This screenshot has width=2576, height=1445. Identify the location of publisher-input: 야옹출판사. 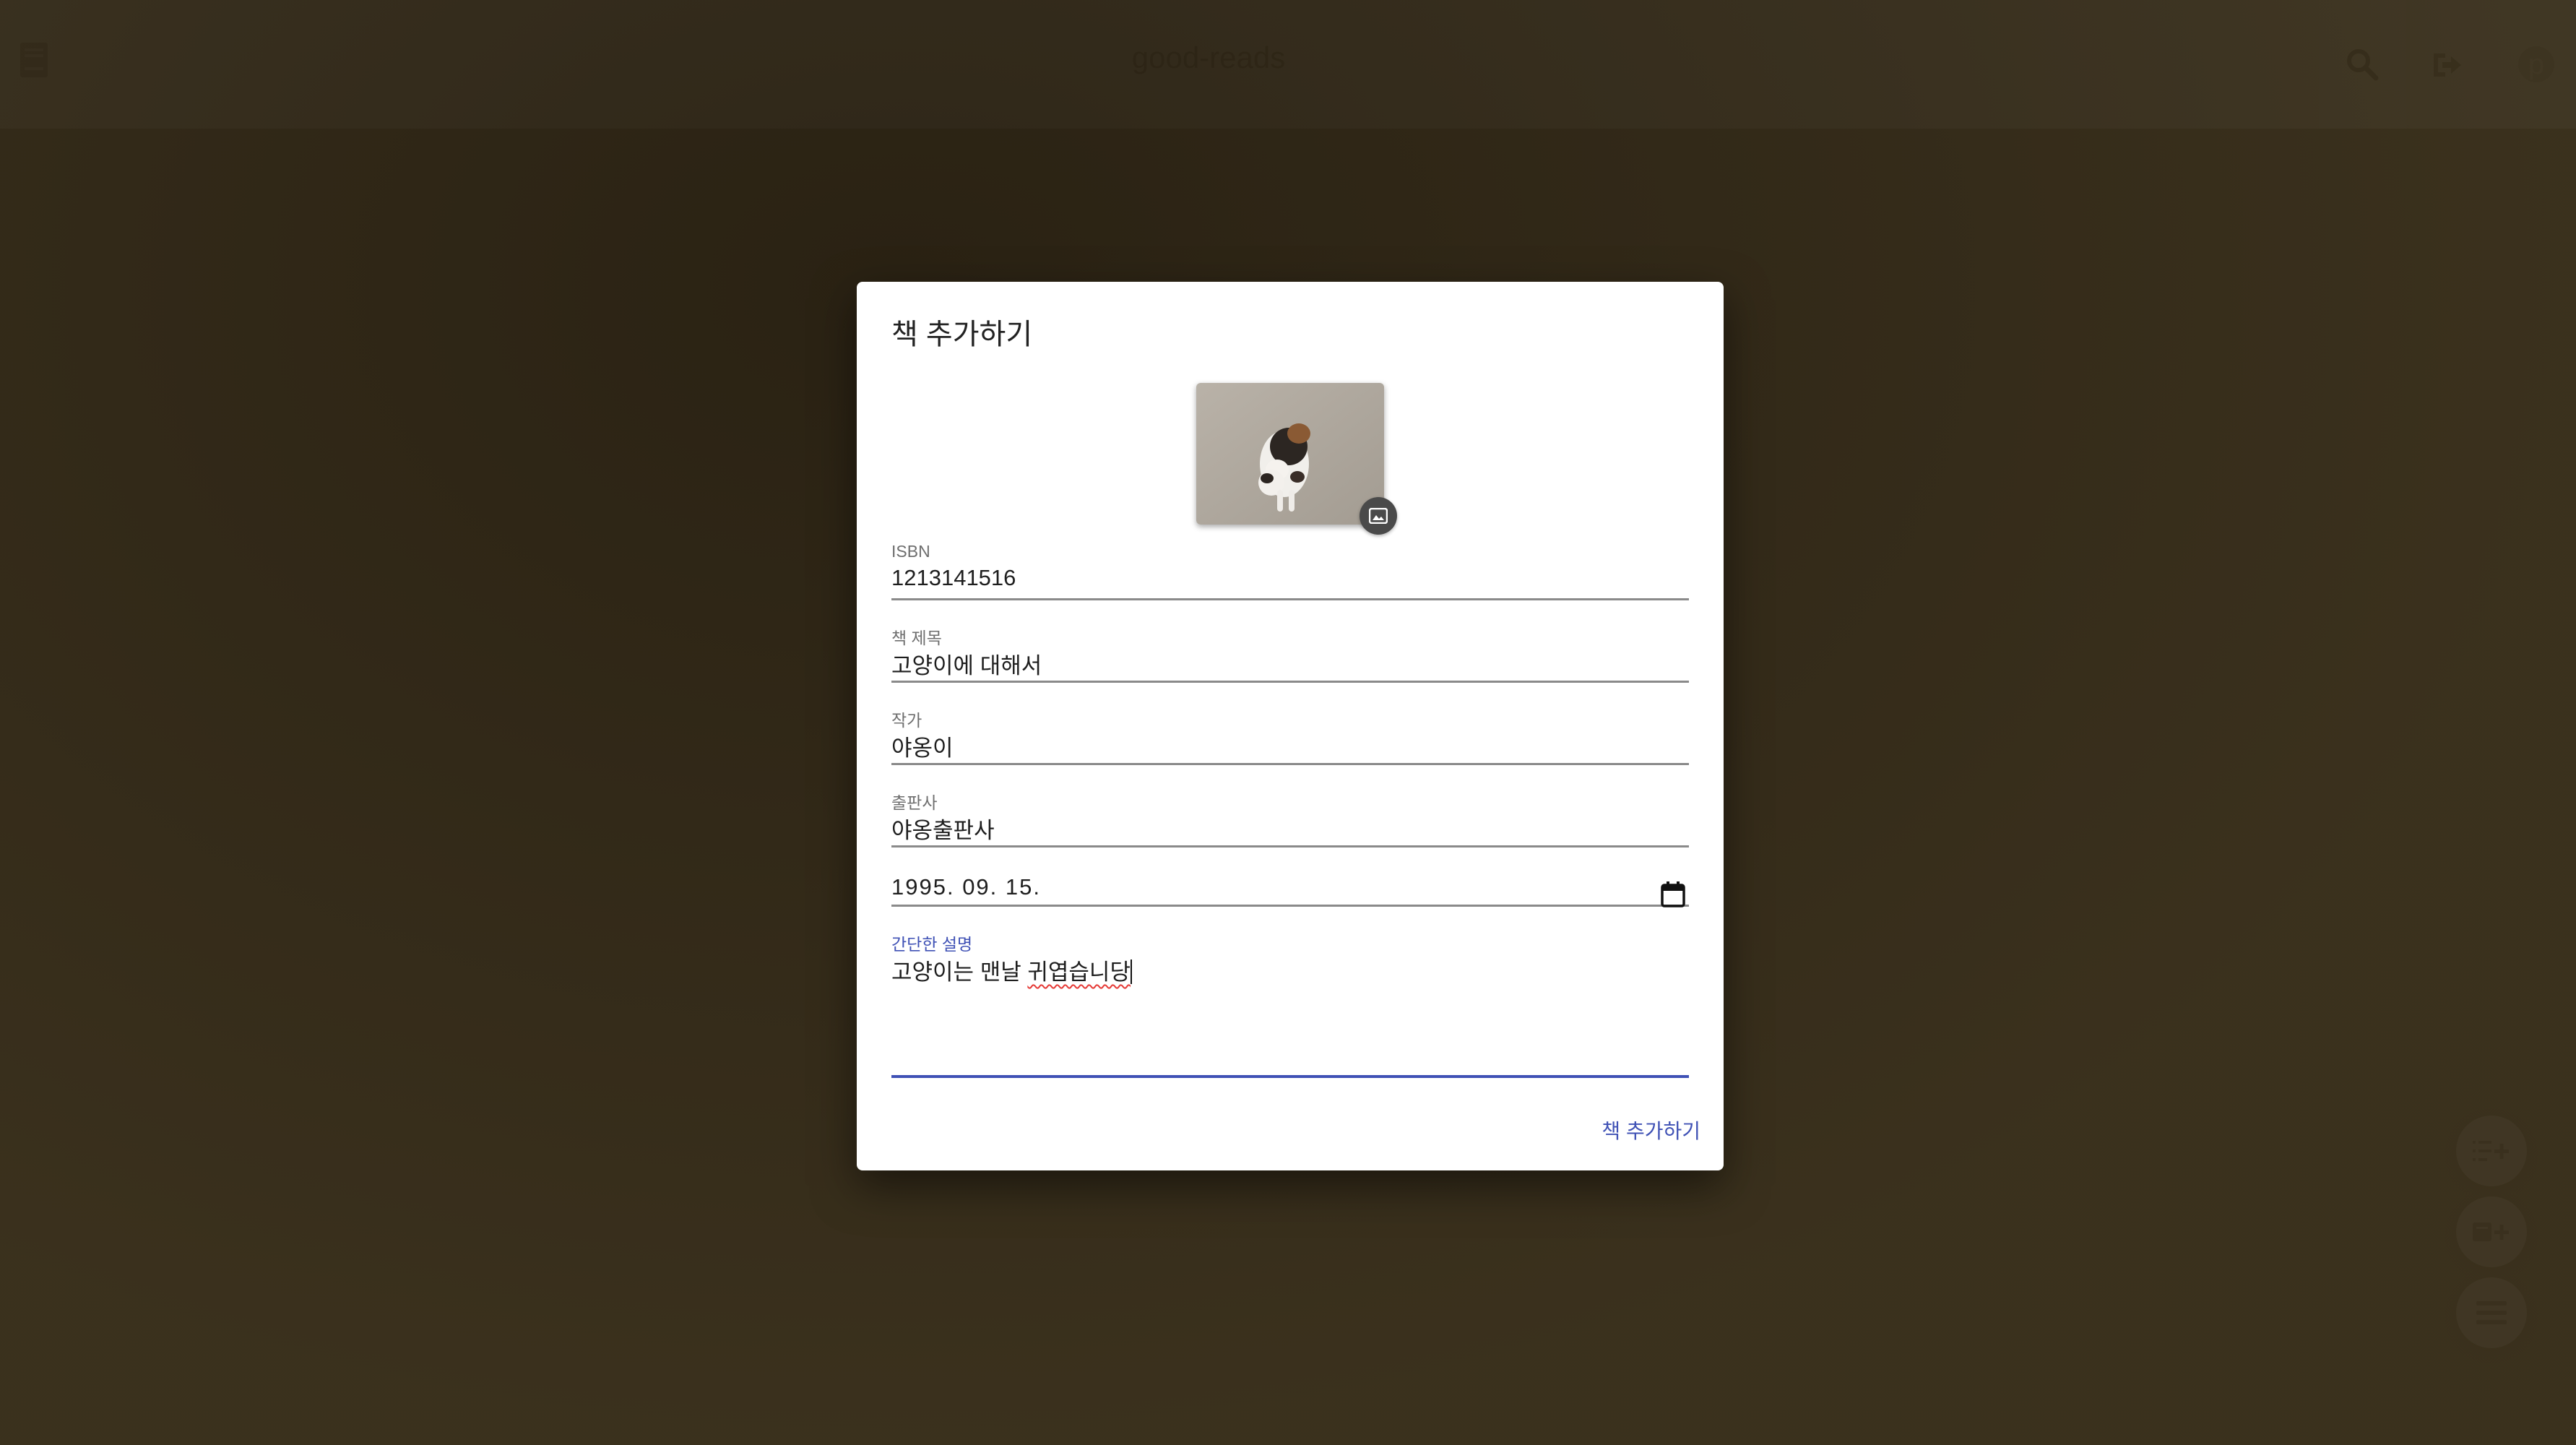
(943, 828).